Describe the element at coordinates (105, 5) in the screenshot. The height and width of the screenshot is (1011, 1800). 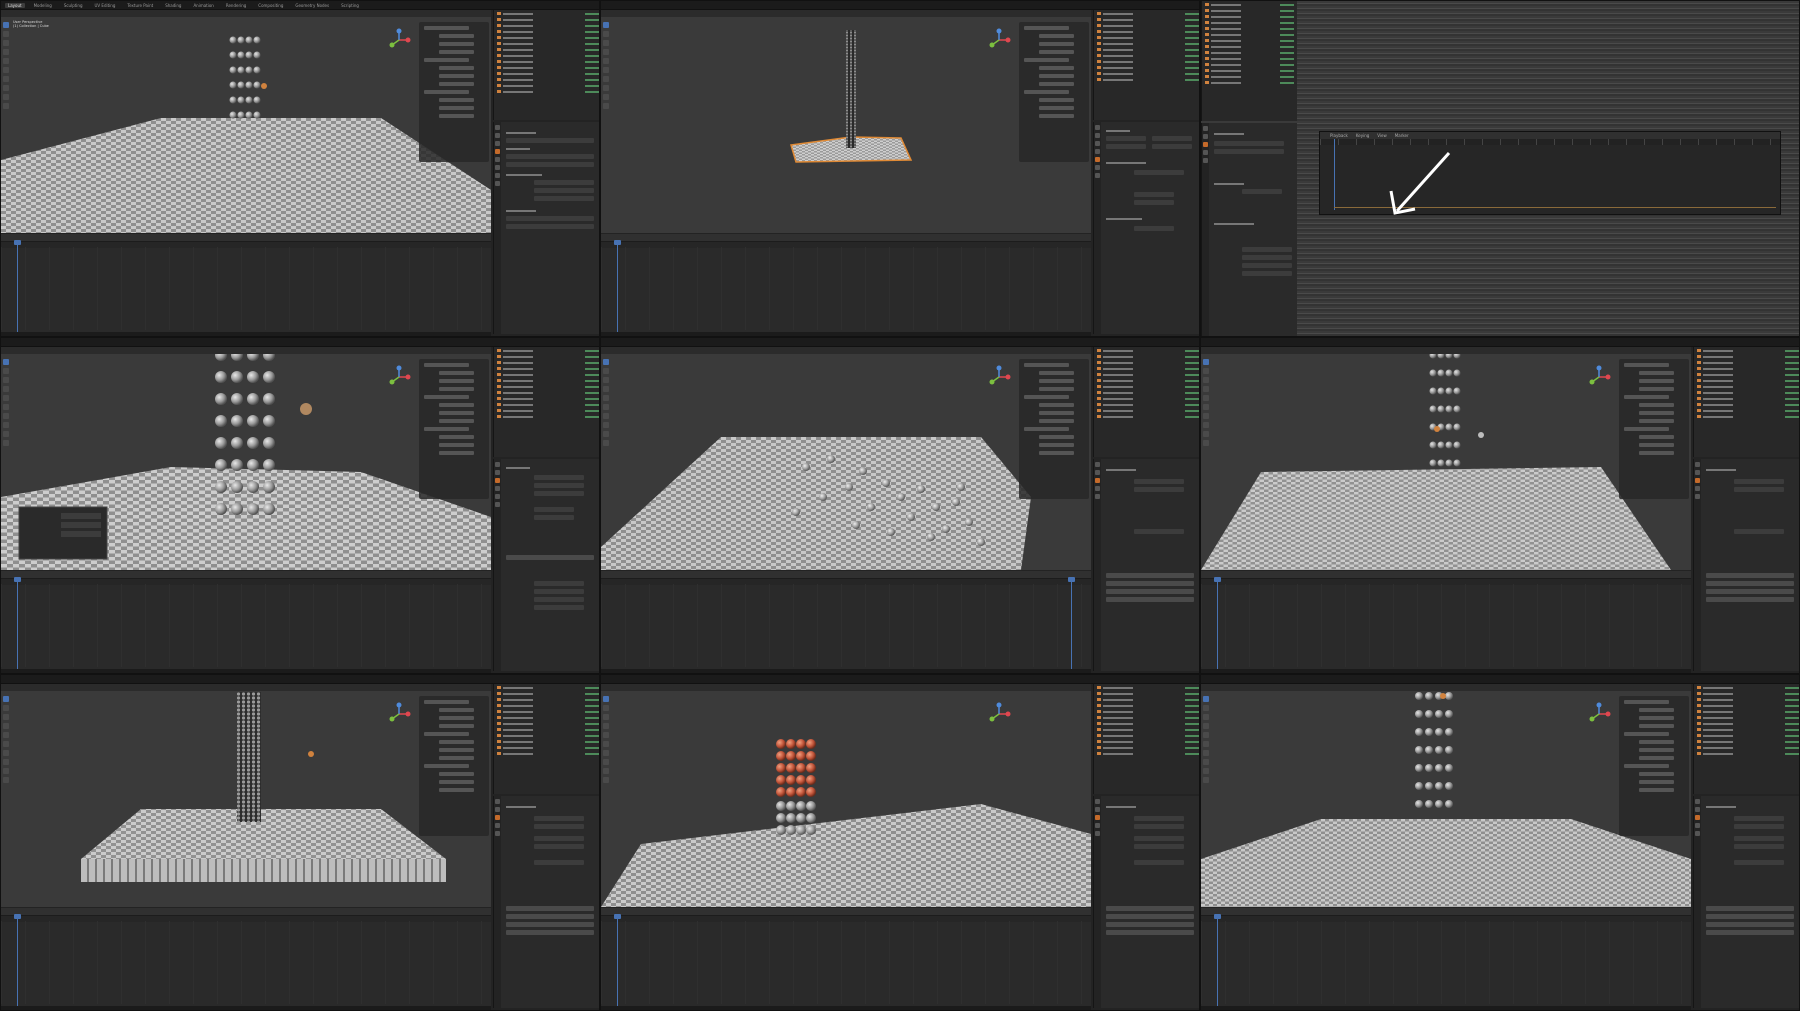
I see `workspace-tab-uv-editing: UV Editing` at that location.